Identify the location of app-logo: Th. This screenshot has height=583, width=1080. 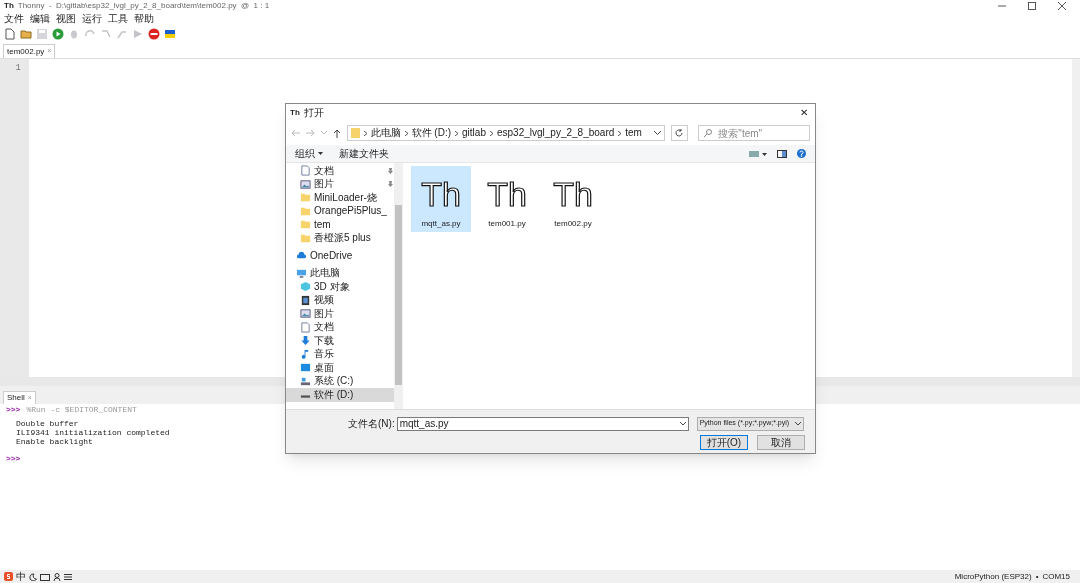
(9, 6).